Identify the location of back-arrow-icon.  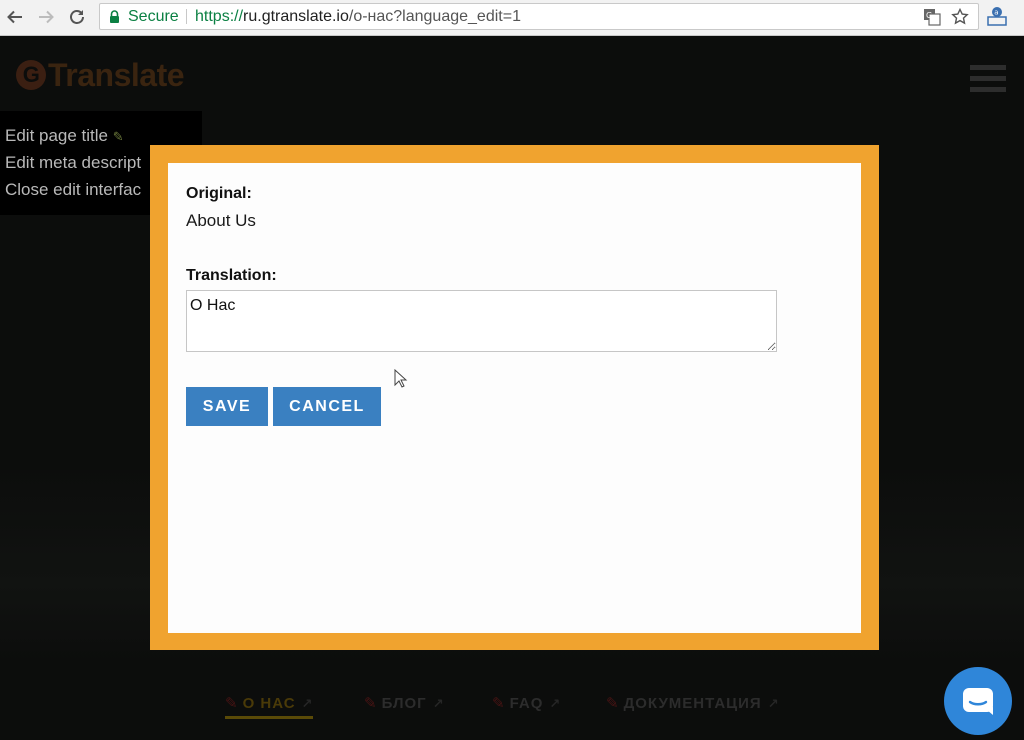
(14, 17).